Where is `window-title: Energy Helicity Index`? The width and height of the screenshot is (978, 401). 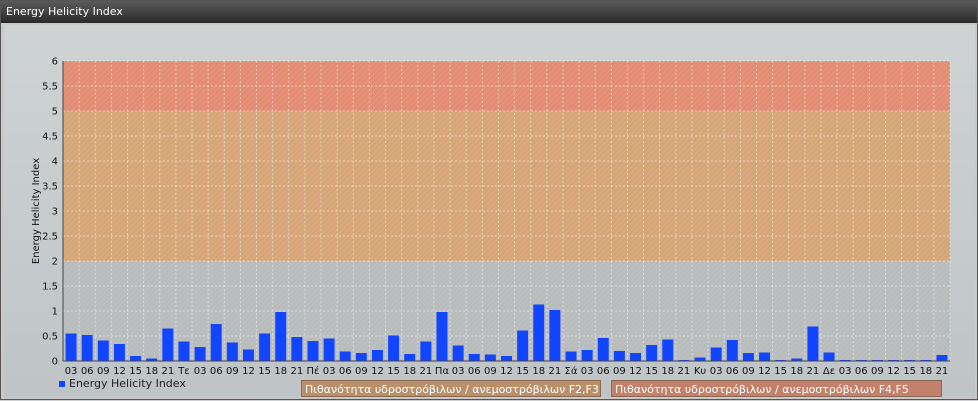 window-title: Energy Helicity Index is located at coordinates (489, 12).